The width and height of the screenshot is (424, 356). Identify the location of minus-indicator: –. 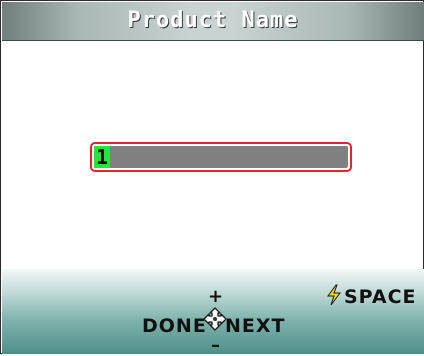
(215, 345).